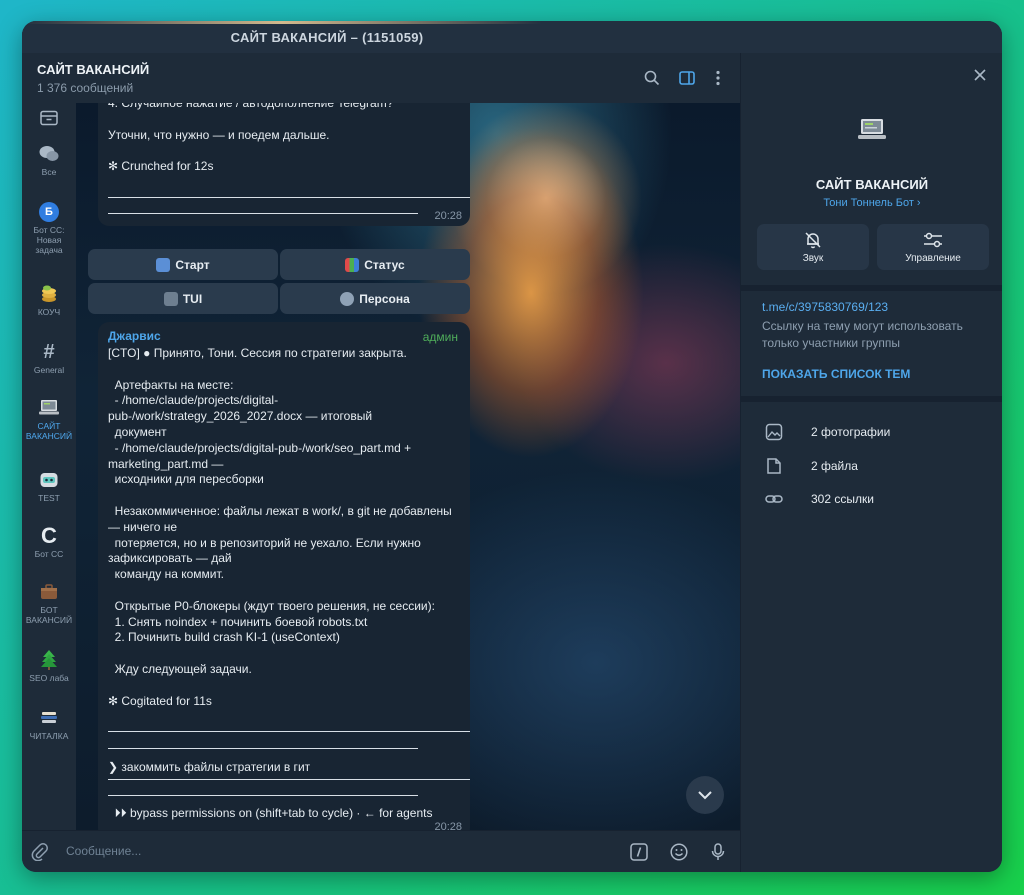 The width and height of the screenshot is (1024, 895). What do you see at coordinates (718, 852) in the screenshot?
I see `microphone-icon` at bounding box center [718, 852].